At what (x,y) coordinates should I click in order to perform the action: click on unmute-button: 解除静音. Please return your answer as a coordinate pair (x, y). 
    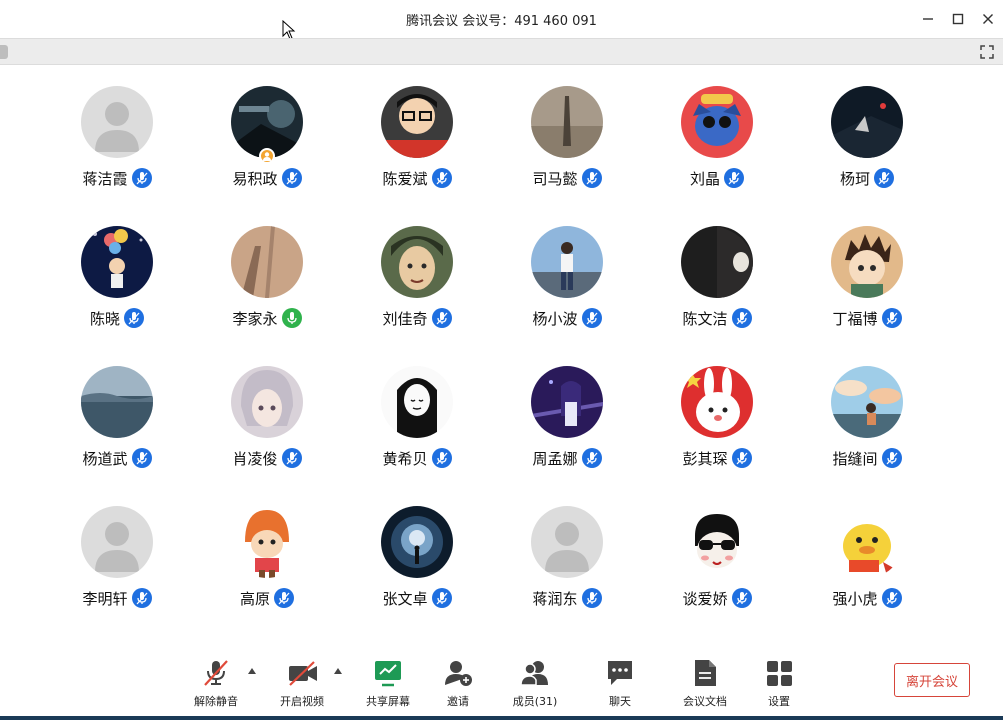
    Looking at the image, I should click on (216, 683).